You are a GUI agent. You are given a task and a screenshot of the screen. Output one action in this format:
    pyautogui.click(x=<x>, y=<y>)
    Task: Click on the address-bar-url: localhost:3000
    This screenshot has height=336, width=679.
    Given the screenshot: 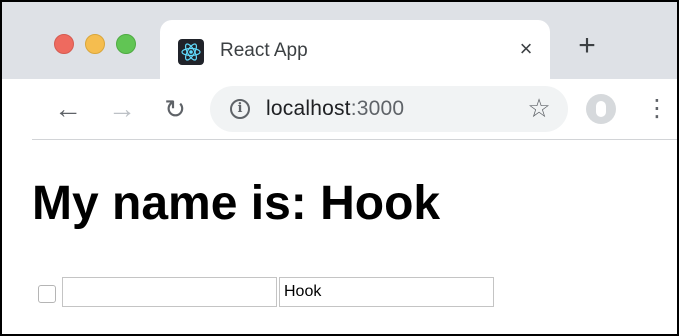 What is the action you would take?
    pyautogui.click(x=335, y=109)
    